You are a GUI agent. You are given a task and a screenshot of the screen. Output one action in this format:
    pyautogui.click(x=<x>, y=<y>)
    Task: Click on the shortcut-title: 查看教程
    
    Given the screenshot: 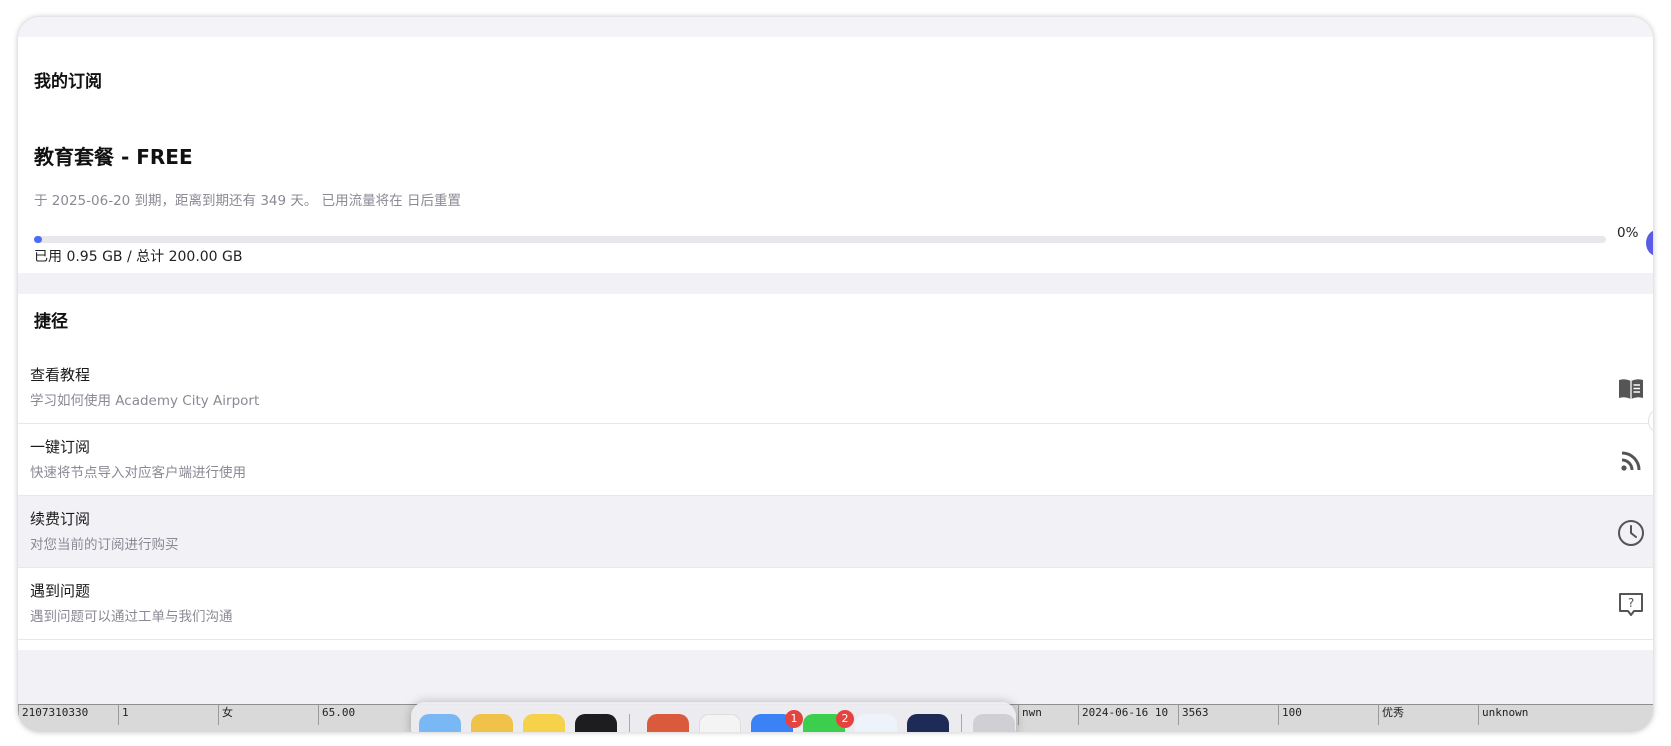 What is the action you would take?
    pyautogui.click(x=60, y=375)
    